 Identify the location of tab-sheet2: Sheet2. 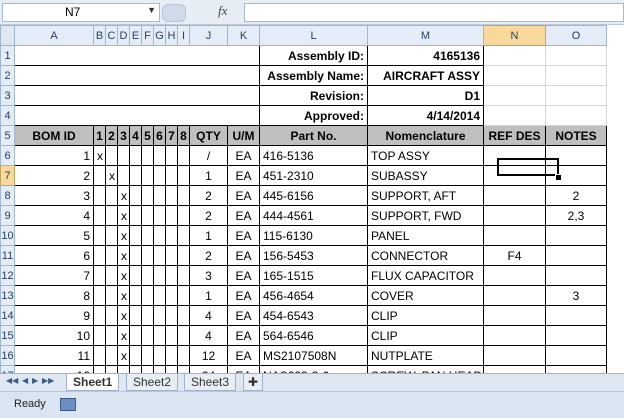
(152, 382).